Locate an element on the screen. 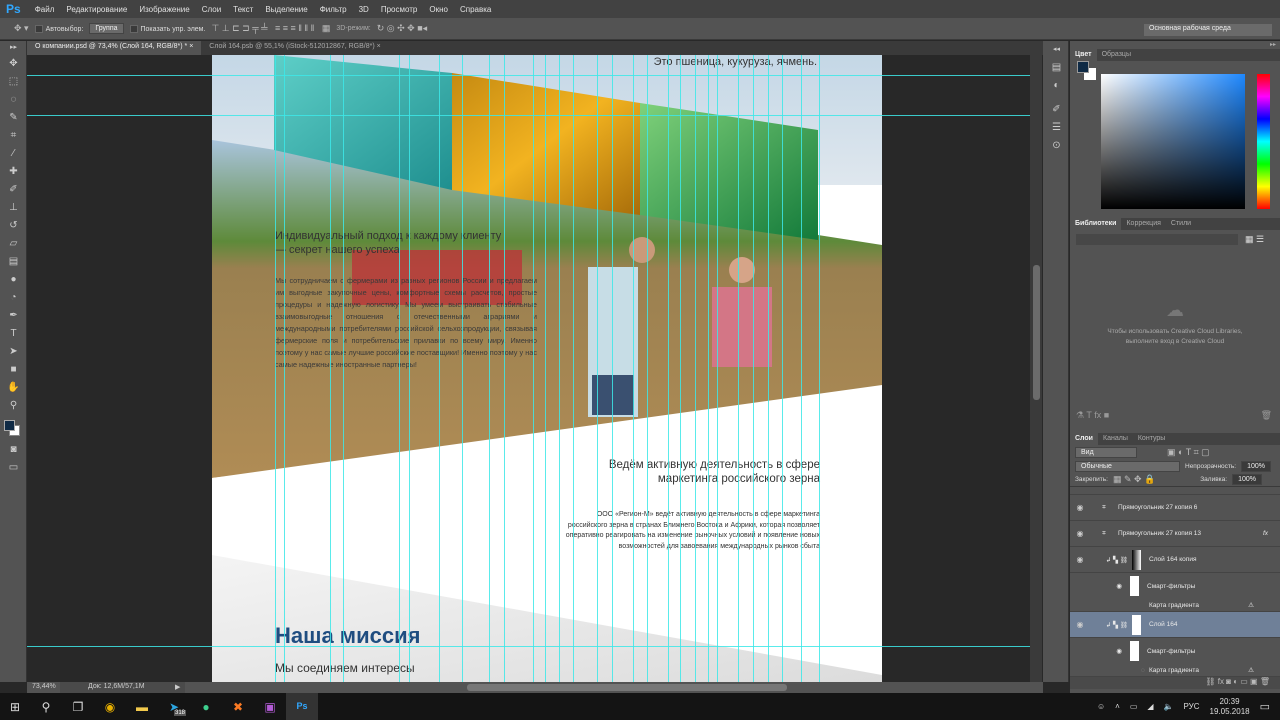 The image size is (1280, 720). tab-color: Цвет is located at coordinates (1083, 55).